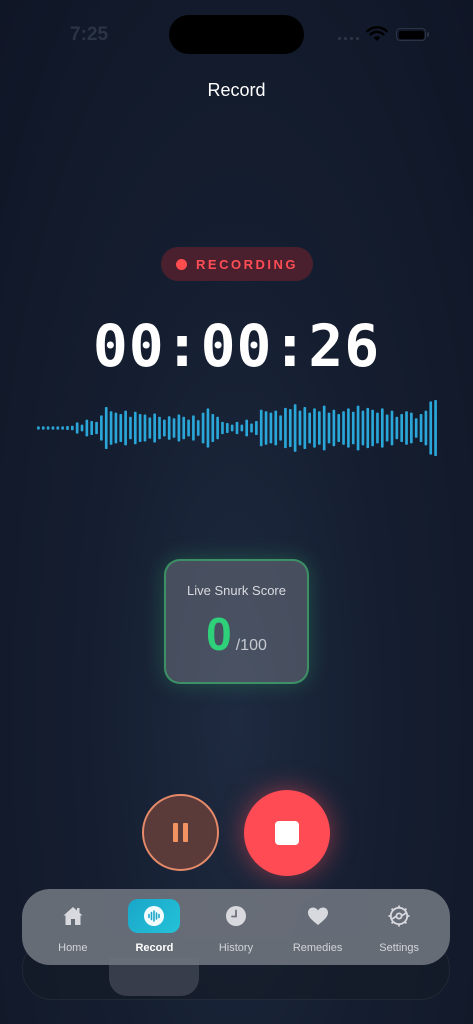 The width and height of the screenshot is (473, 1024). What do you see at coordinates (154, 927) in the screenshot?
I see `tab-record: Record` at bounding box center [154, 927].